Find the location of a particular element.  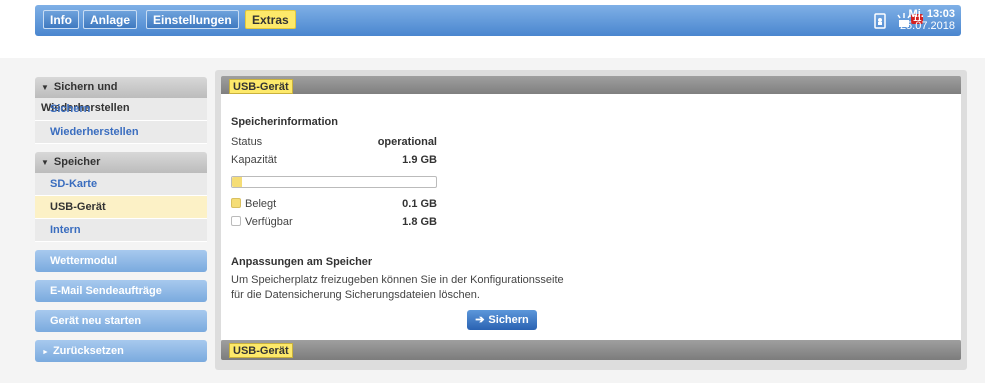

save-button: ➔ Sichern is located at coordinates (502, 320).